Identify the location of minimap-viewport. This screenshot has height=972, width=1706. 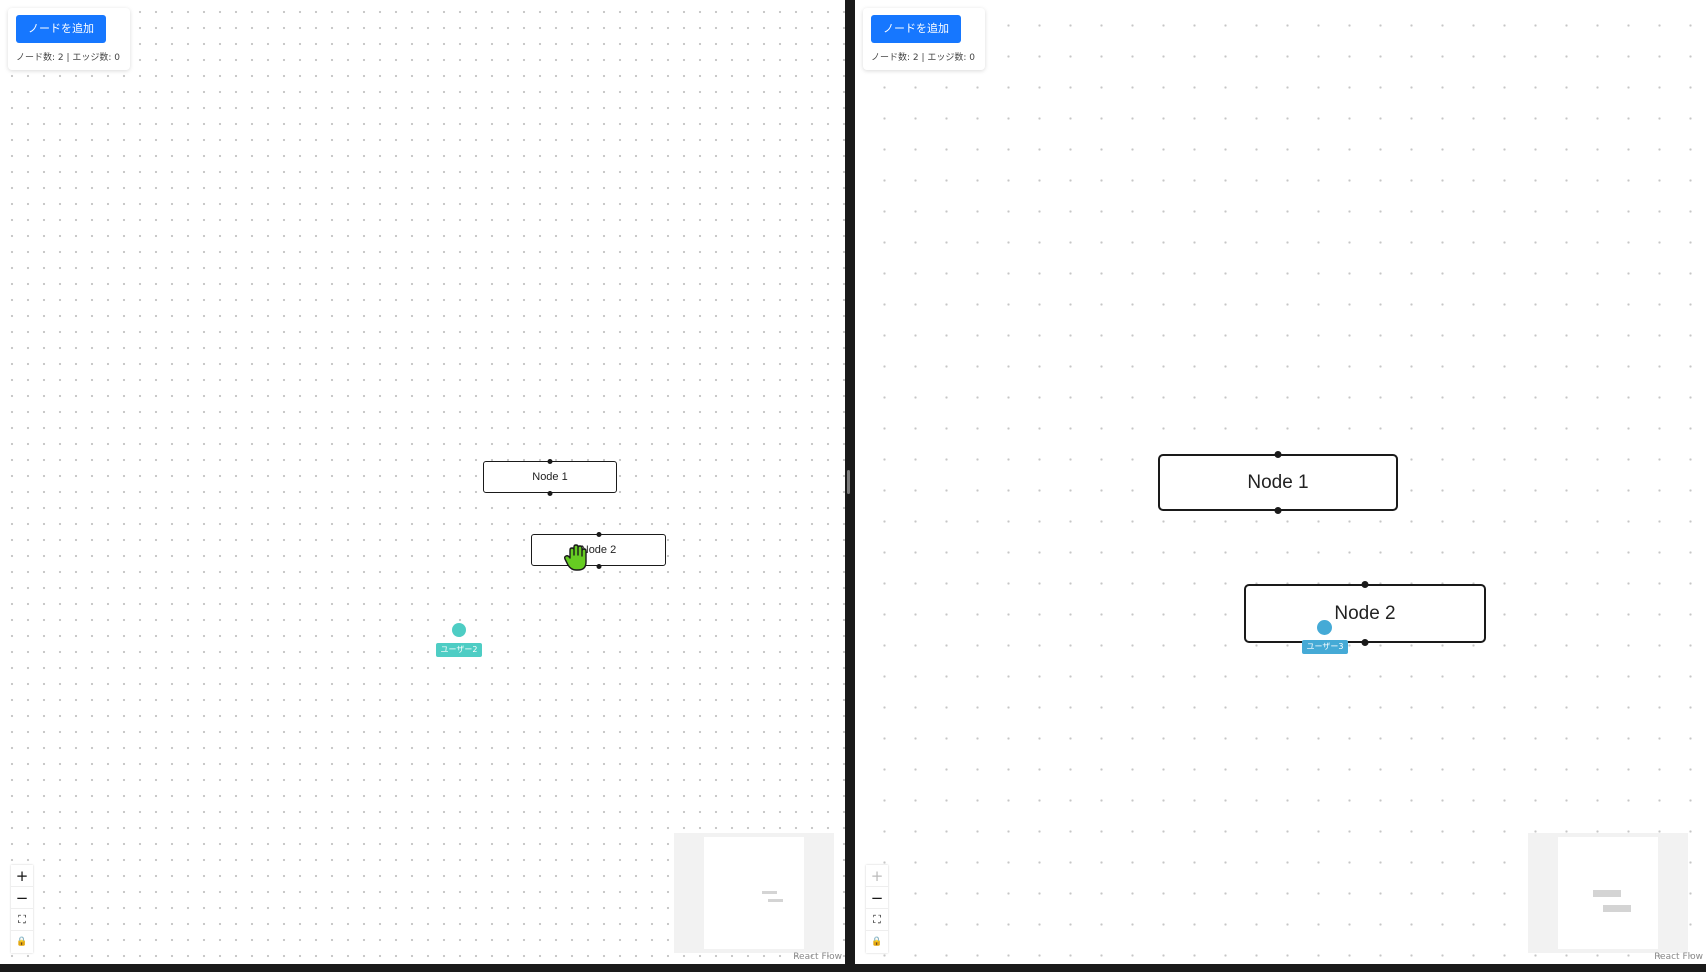
(754, 893).